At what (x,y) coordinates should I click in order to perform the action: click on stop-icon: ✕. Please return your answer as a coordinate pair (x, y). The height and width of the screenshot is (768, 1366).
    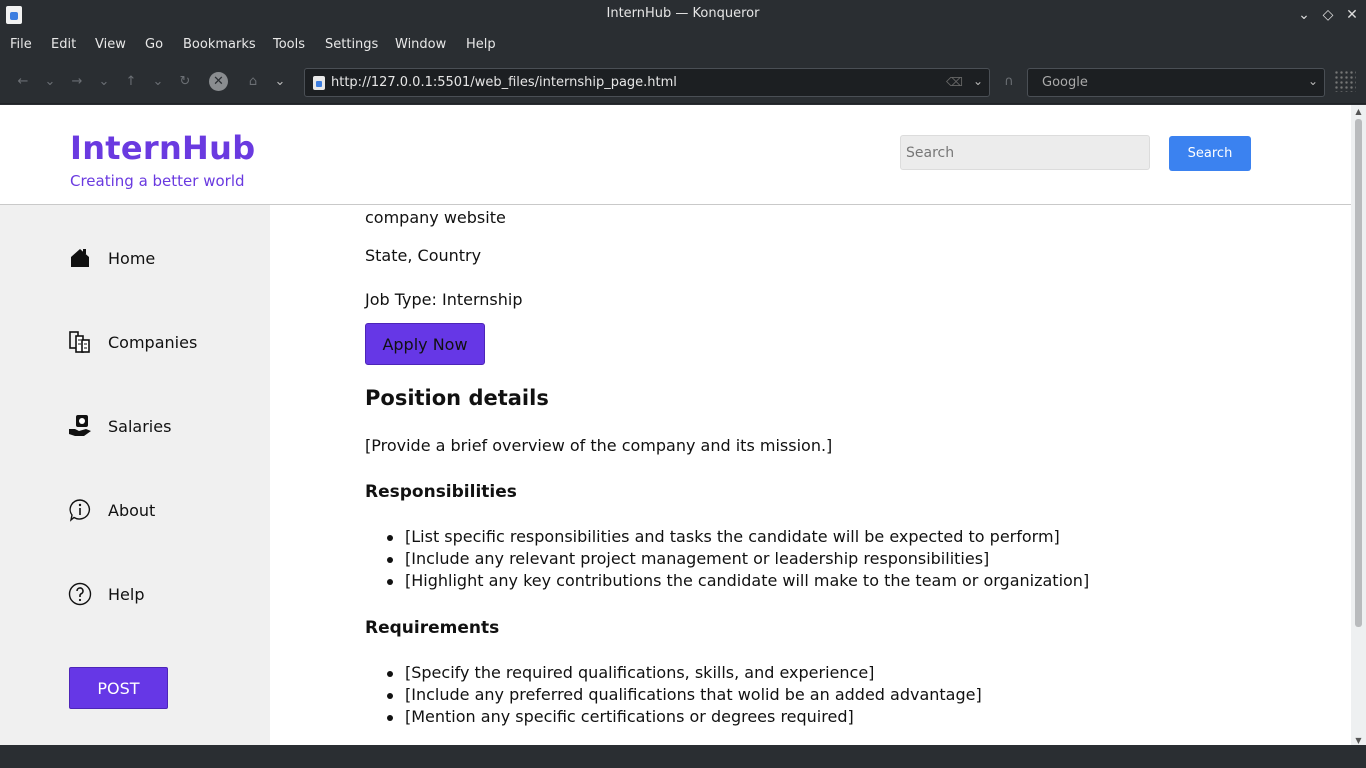
    Looking at the image, I should click on (218, 81).